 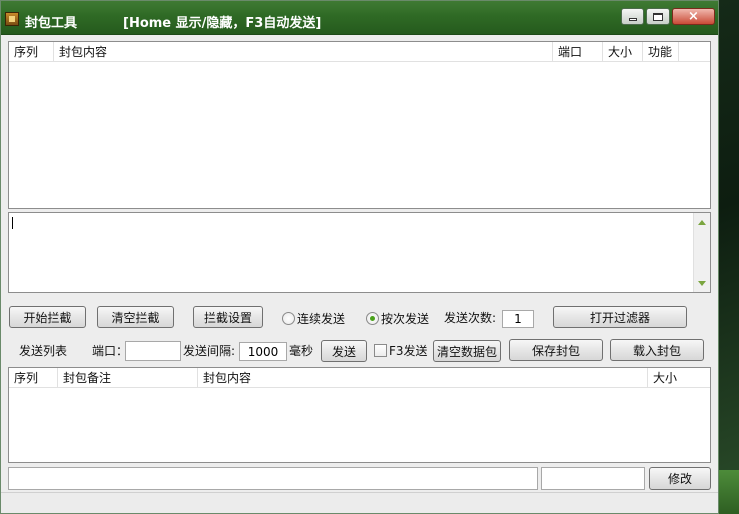 I want to click on save-packets-button: 保存封包, so click(x=556, y=350).